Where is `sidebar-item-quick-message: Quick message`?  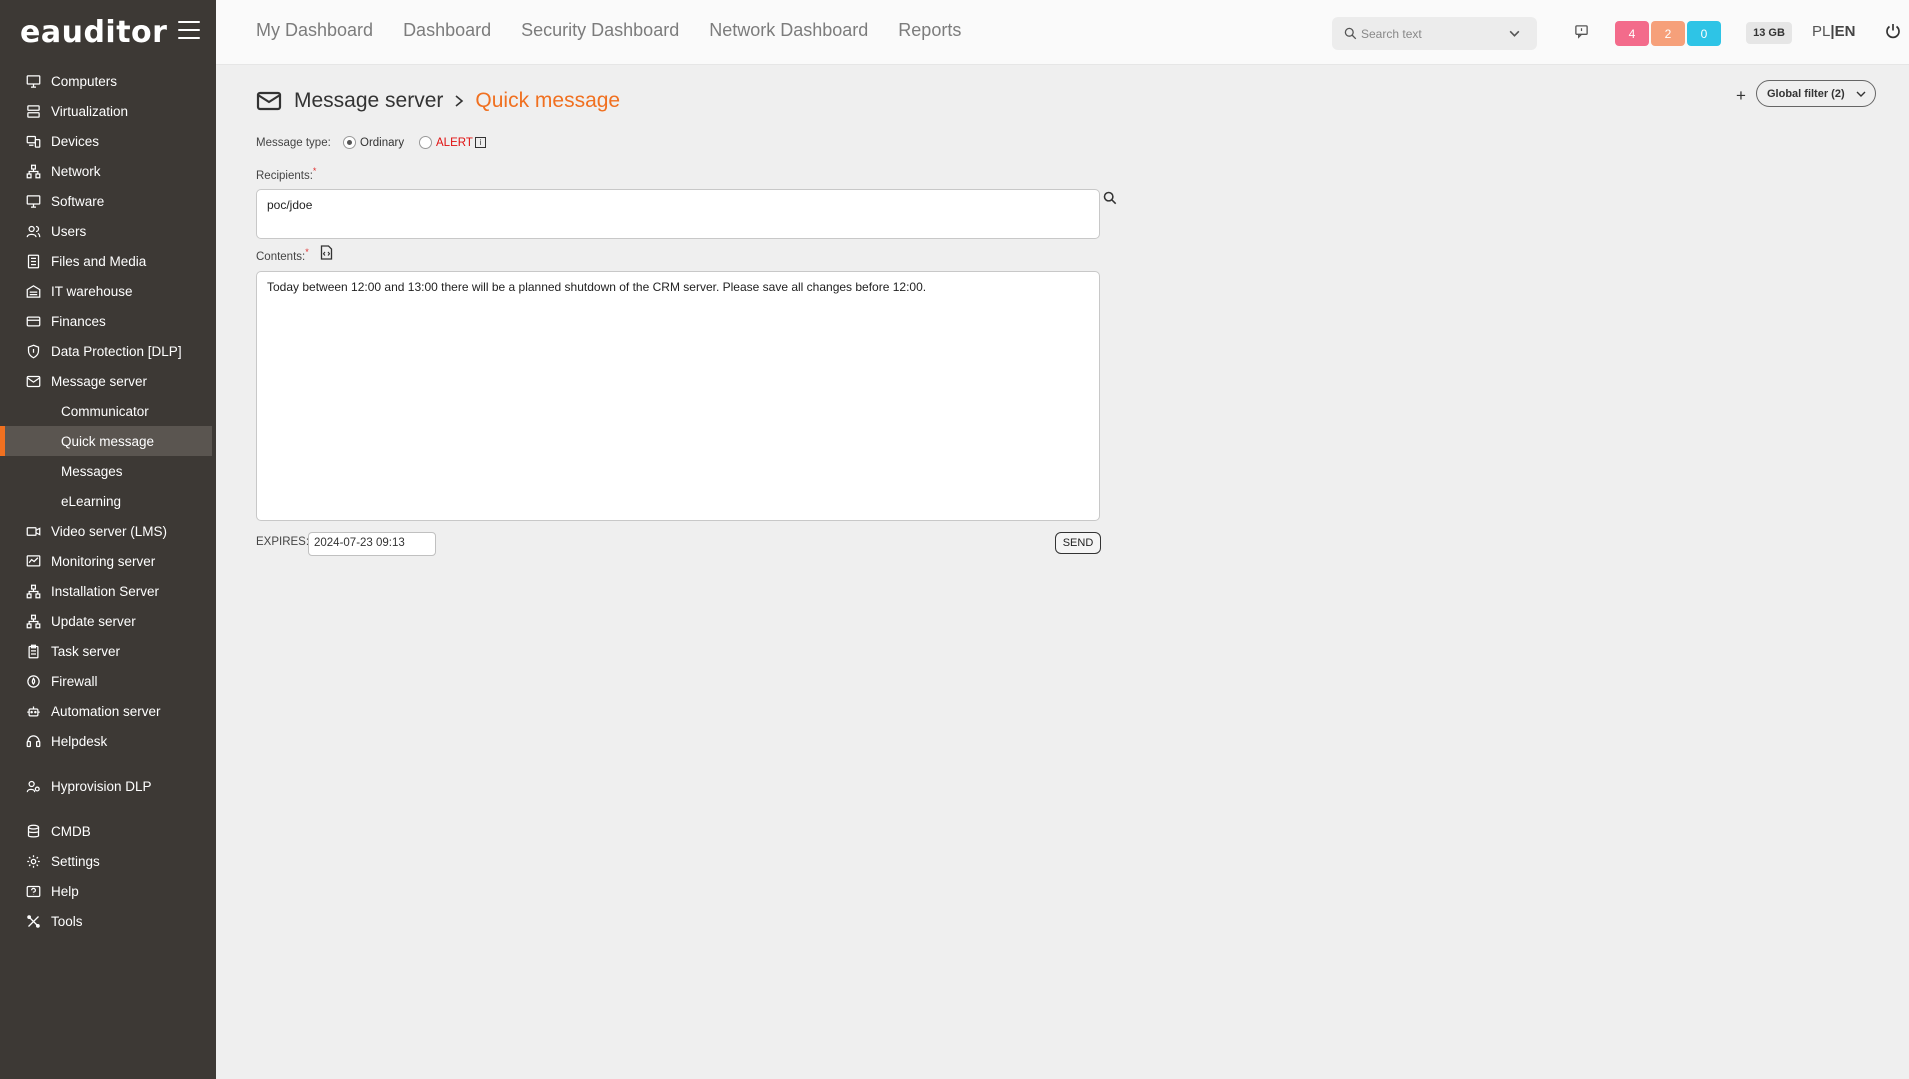
sidebar-item-quick-message: Quick message is located at coordinates (106, 441).